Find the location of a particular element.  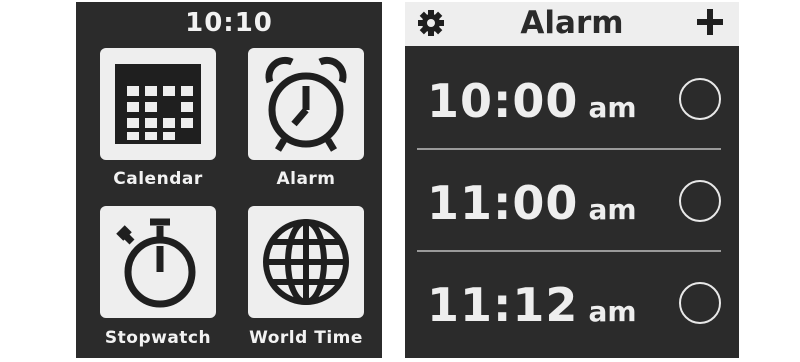

stopwatch-icon is located at coordinates (156, 263).